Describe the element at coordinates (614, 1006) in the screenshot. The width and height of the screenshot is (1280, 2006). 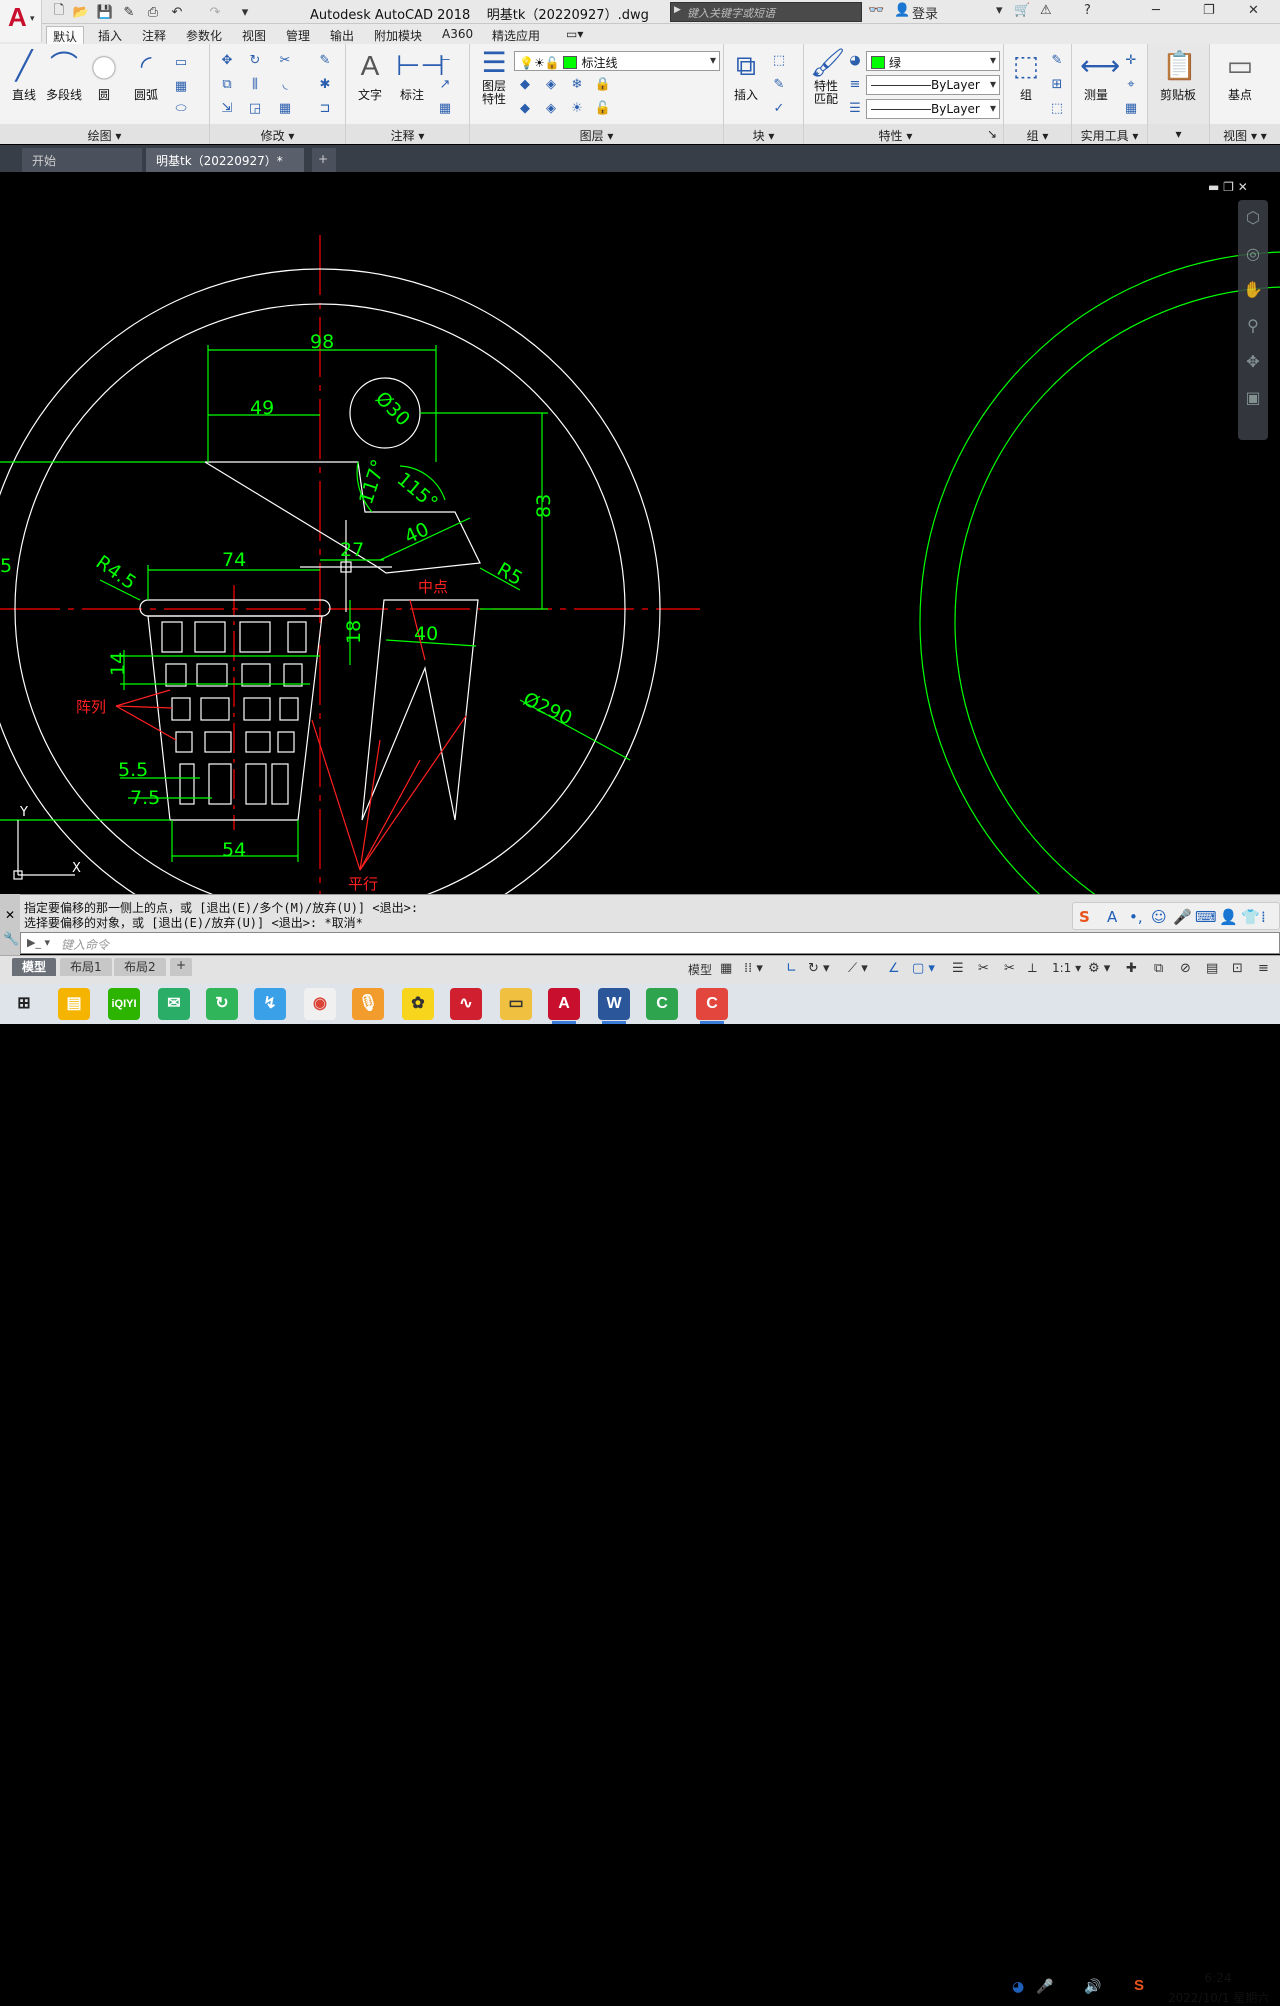
I see `word-taskbar-icon: W` at that location.